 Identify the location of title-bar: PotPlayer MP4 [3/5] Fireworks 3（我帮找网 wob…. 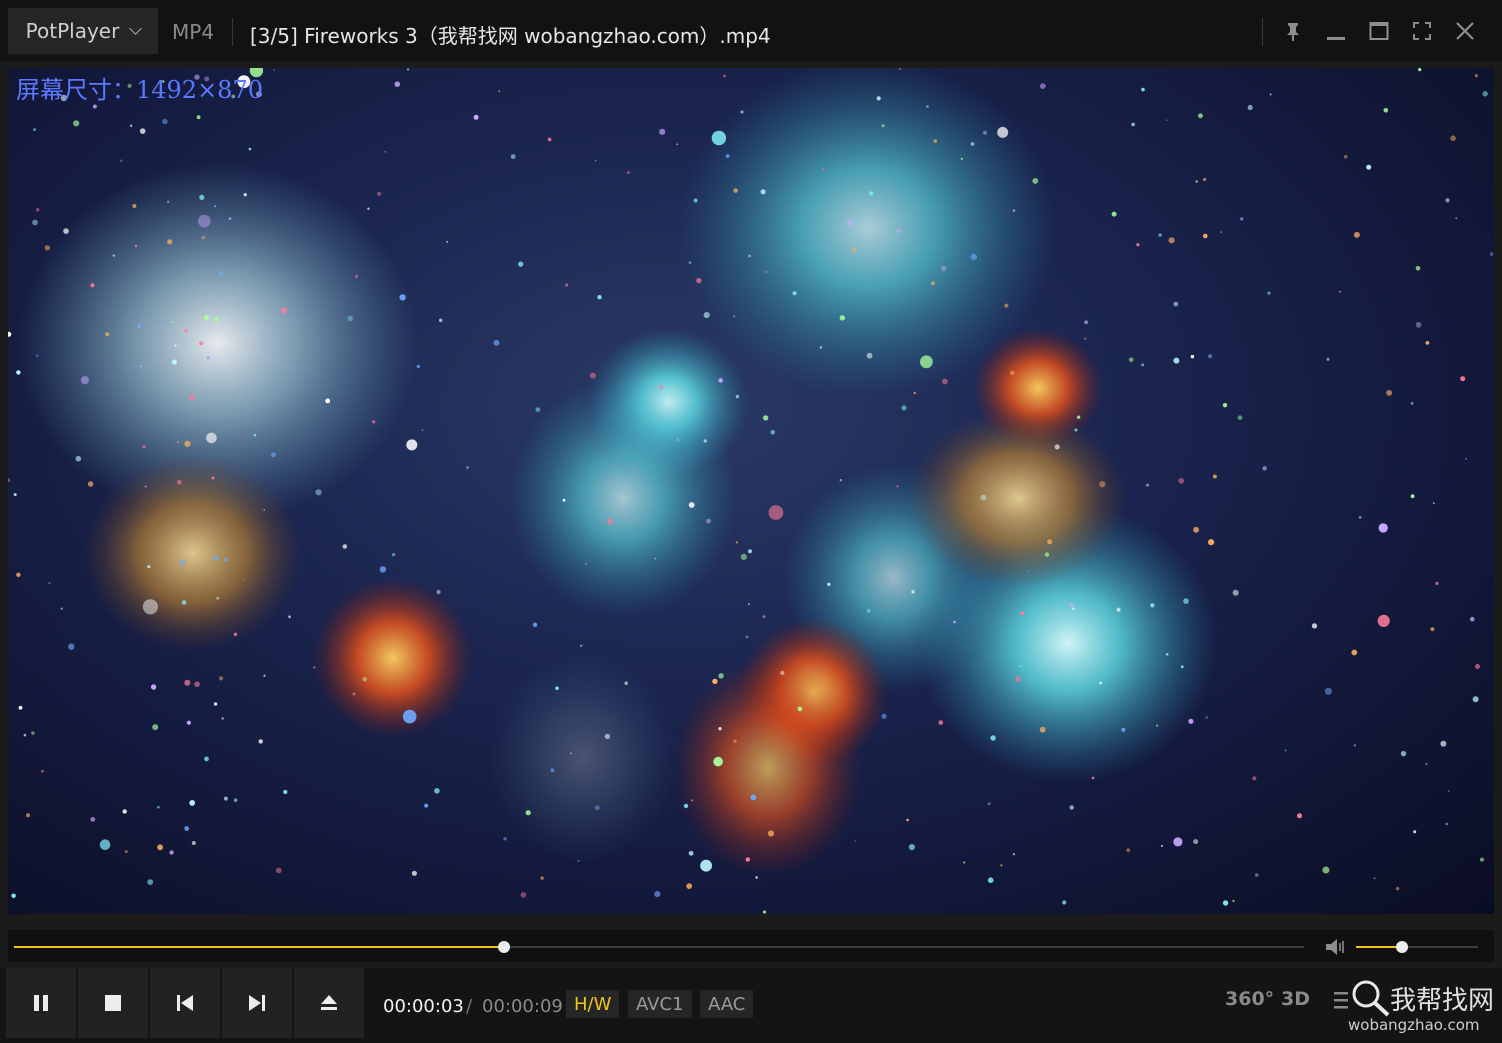
(751, 31).